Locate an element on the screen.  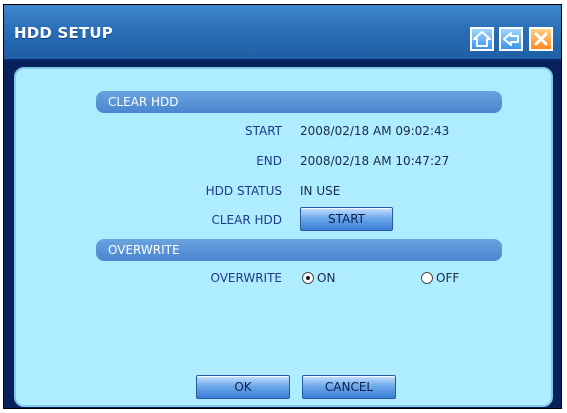
home-button is located at coordinates (482, 39).